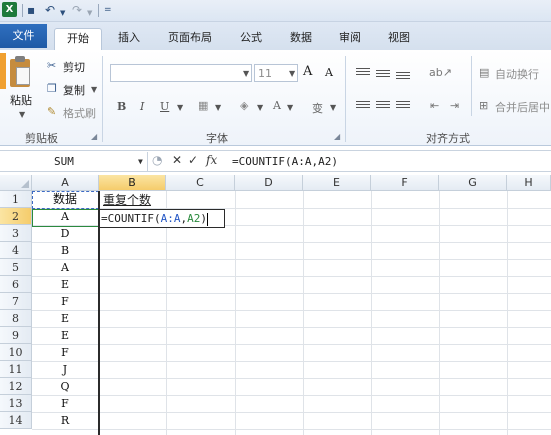 Image resolution: width=551 pixels, height=435 pixels. I want to click on name-box: SUM ▼, so click(74, 161).